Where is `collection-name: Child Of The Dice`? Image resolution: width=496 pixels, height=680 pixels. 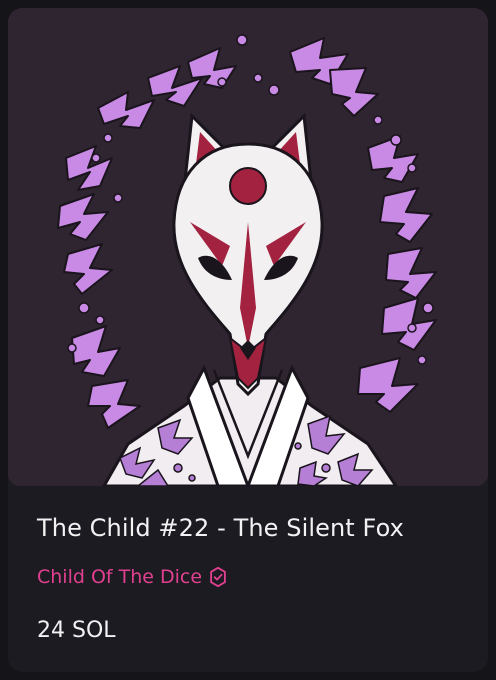 collection-name: Child Of The Dice is located at coordinates (119, 577).